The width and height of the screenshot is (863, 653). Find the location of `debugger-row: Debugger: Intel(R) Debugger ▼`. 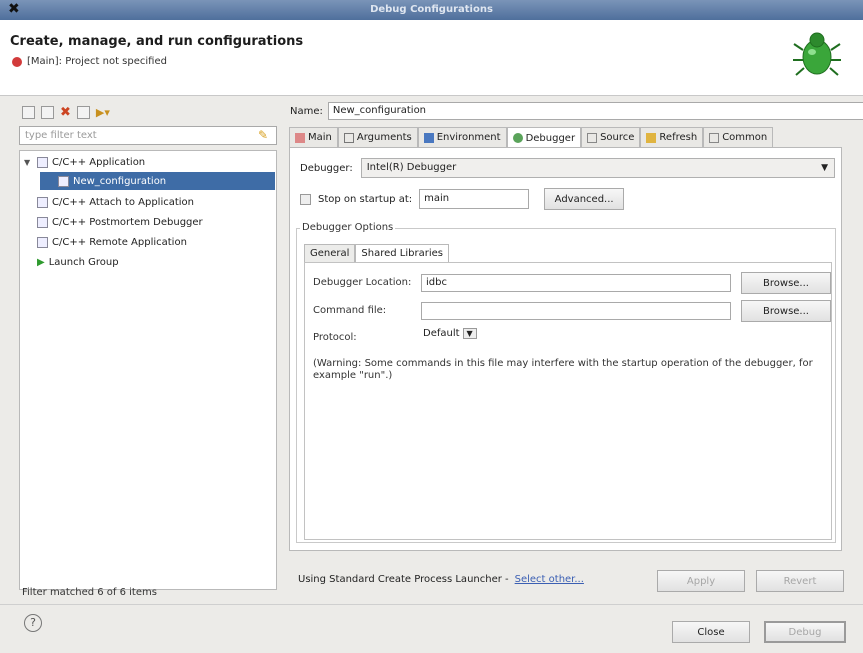

debugger-row: Debugger: Intel(R) Debugger ▼ is located at coordinates (567, 168).